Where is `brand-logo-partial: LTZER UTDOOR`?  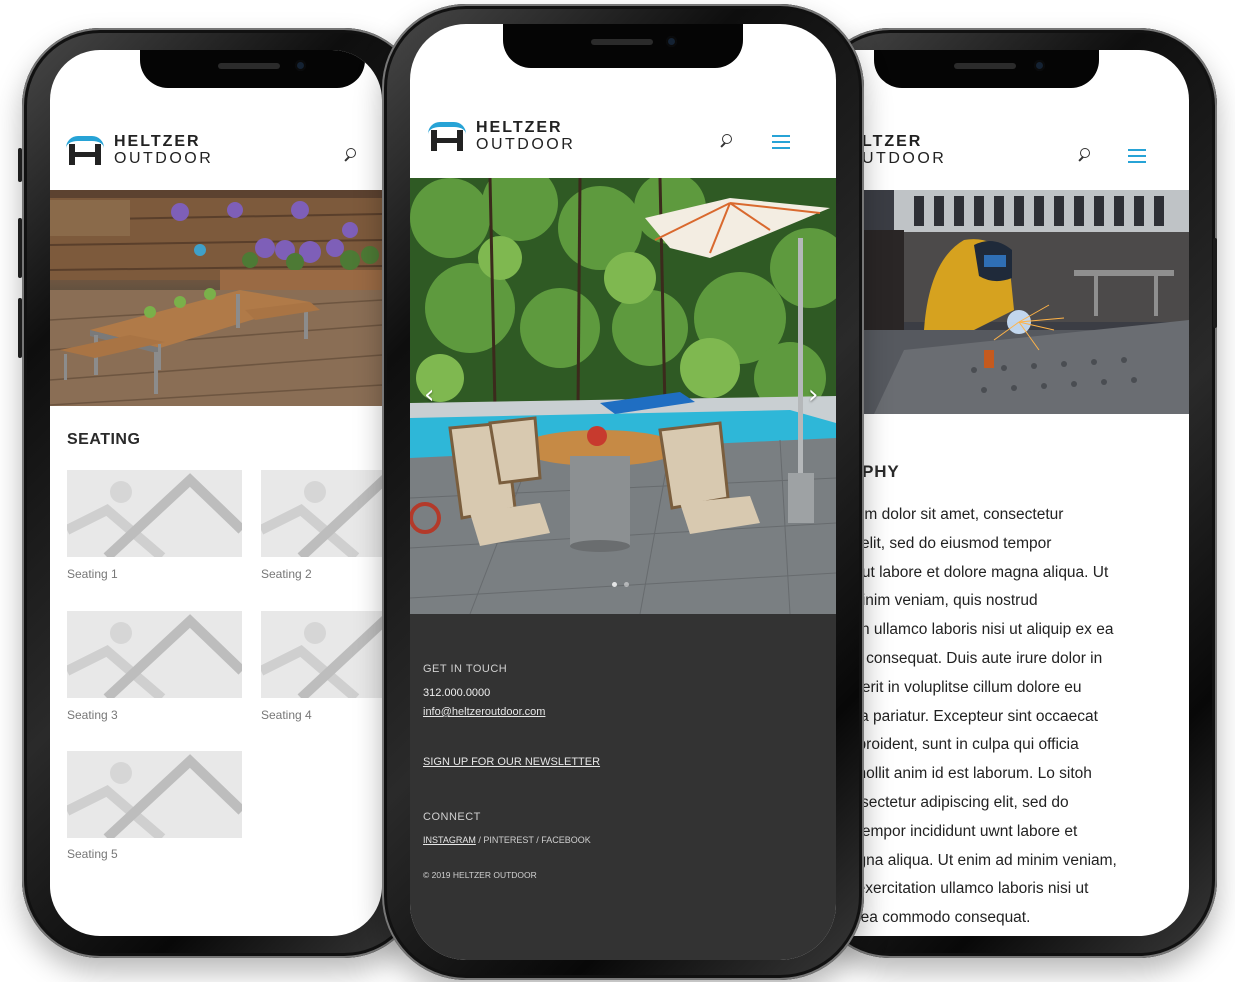 brand-logo-partial: LTZER UTDOOR is located at coordinates (904, 150).